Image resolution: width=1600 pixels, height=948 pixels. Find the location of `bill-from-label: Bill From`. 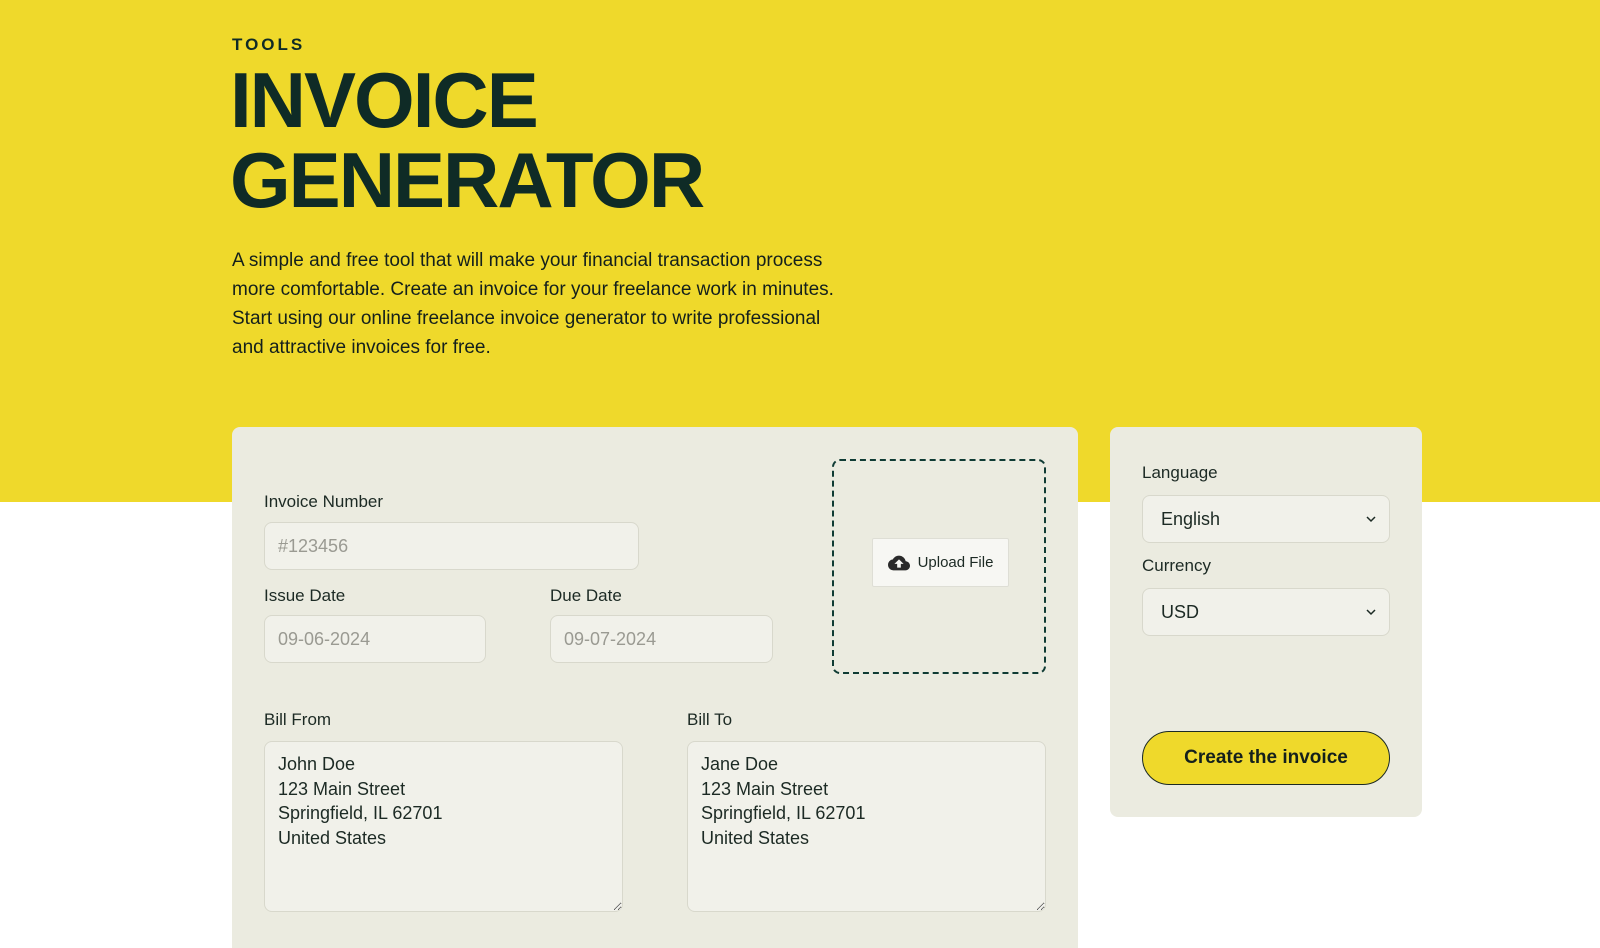

bill-from-label: Bill From is located at coordinates (298, 719).